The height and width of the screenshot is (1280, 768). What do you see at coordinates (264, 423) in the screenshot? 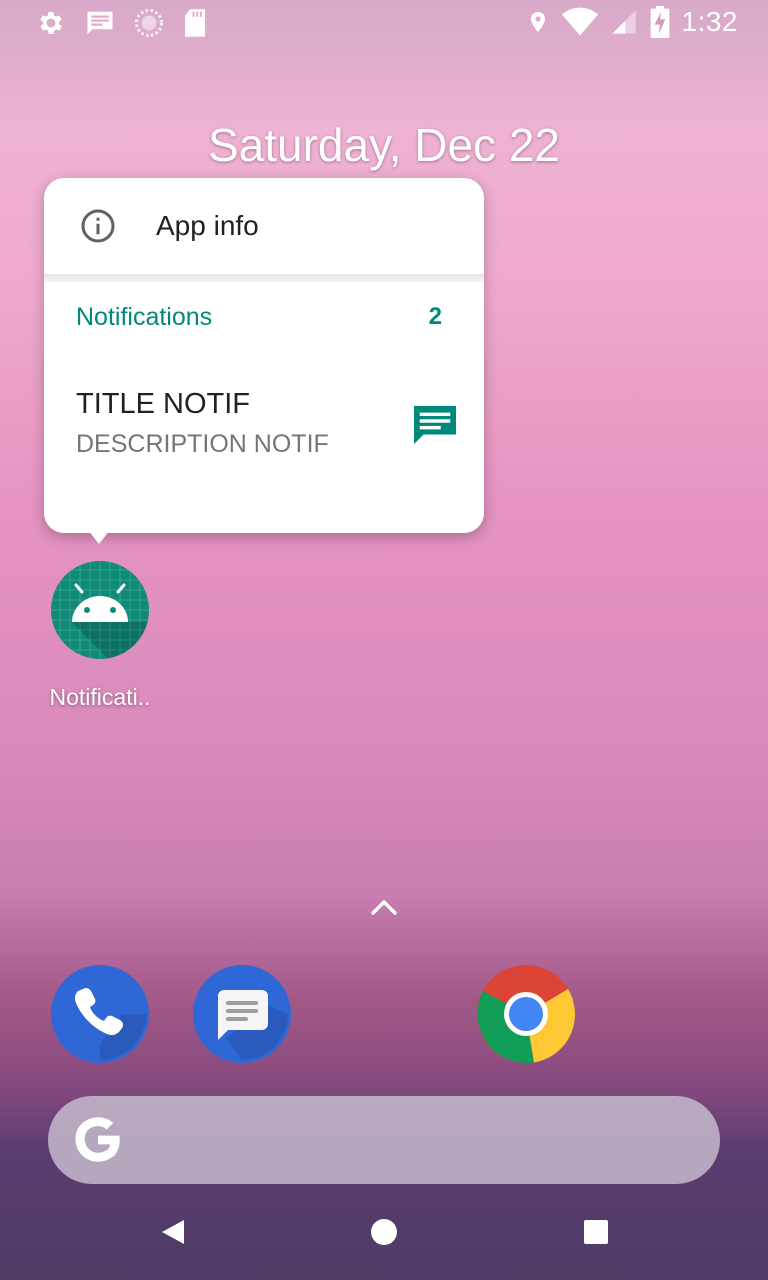
I see `notification-item: TITLE NOTIF DESCRIPTION NOTIF` at bounding box center [264, 423].